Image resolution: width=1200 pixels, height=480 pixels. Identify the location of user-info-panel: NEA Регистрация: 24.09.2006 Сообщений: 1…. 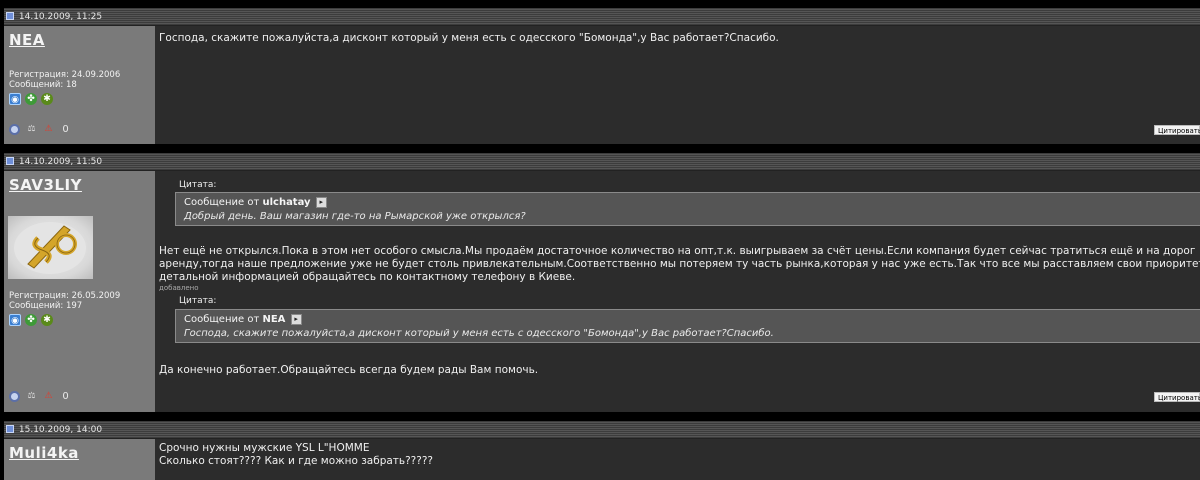
(79, 85).